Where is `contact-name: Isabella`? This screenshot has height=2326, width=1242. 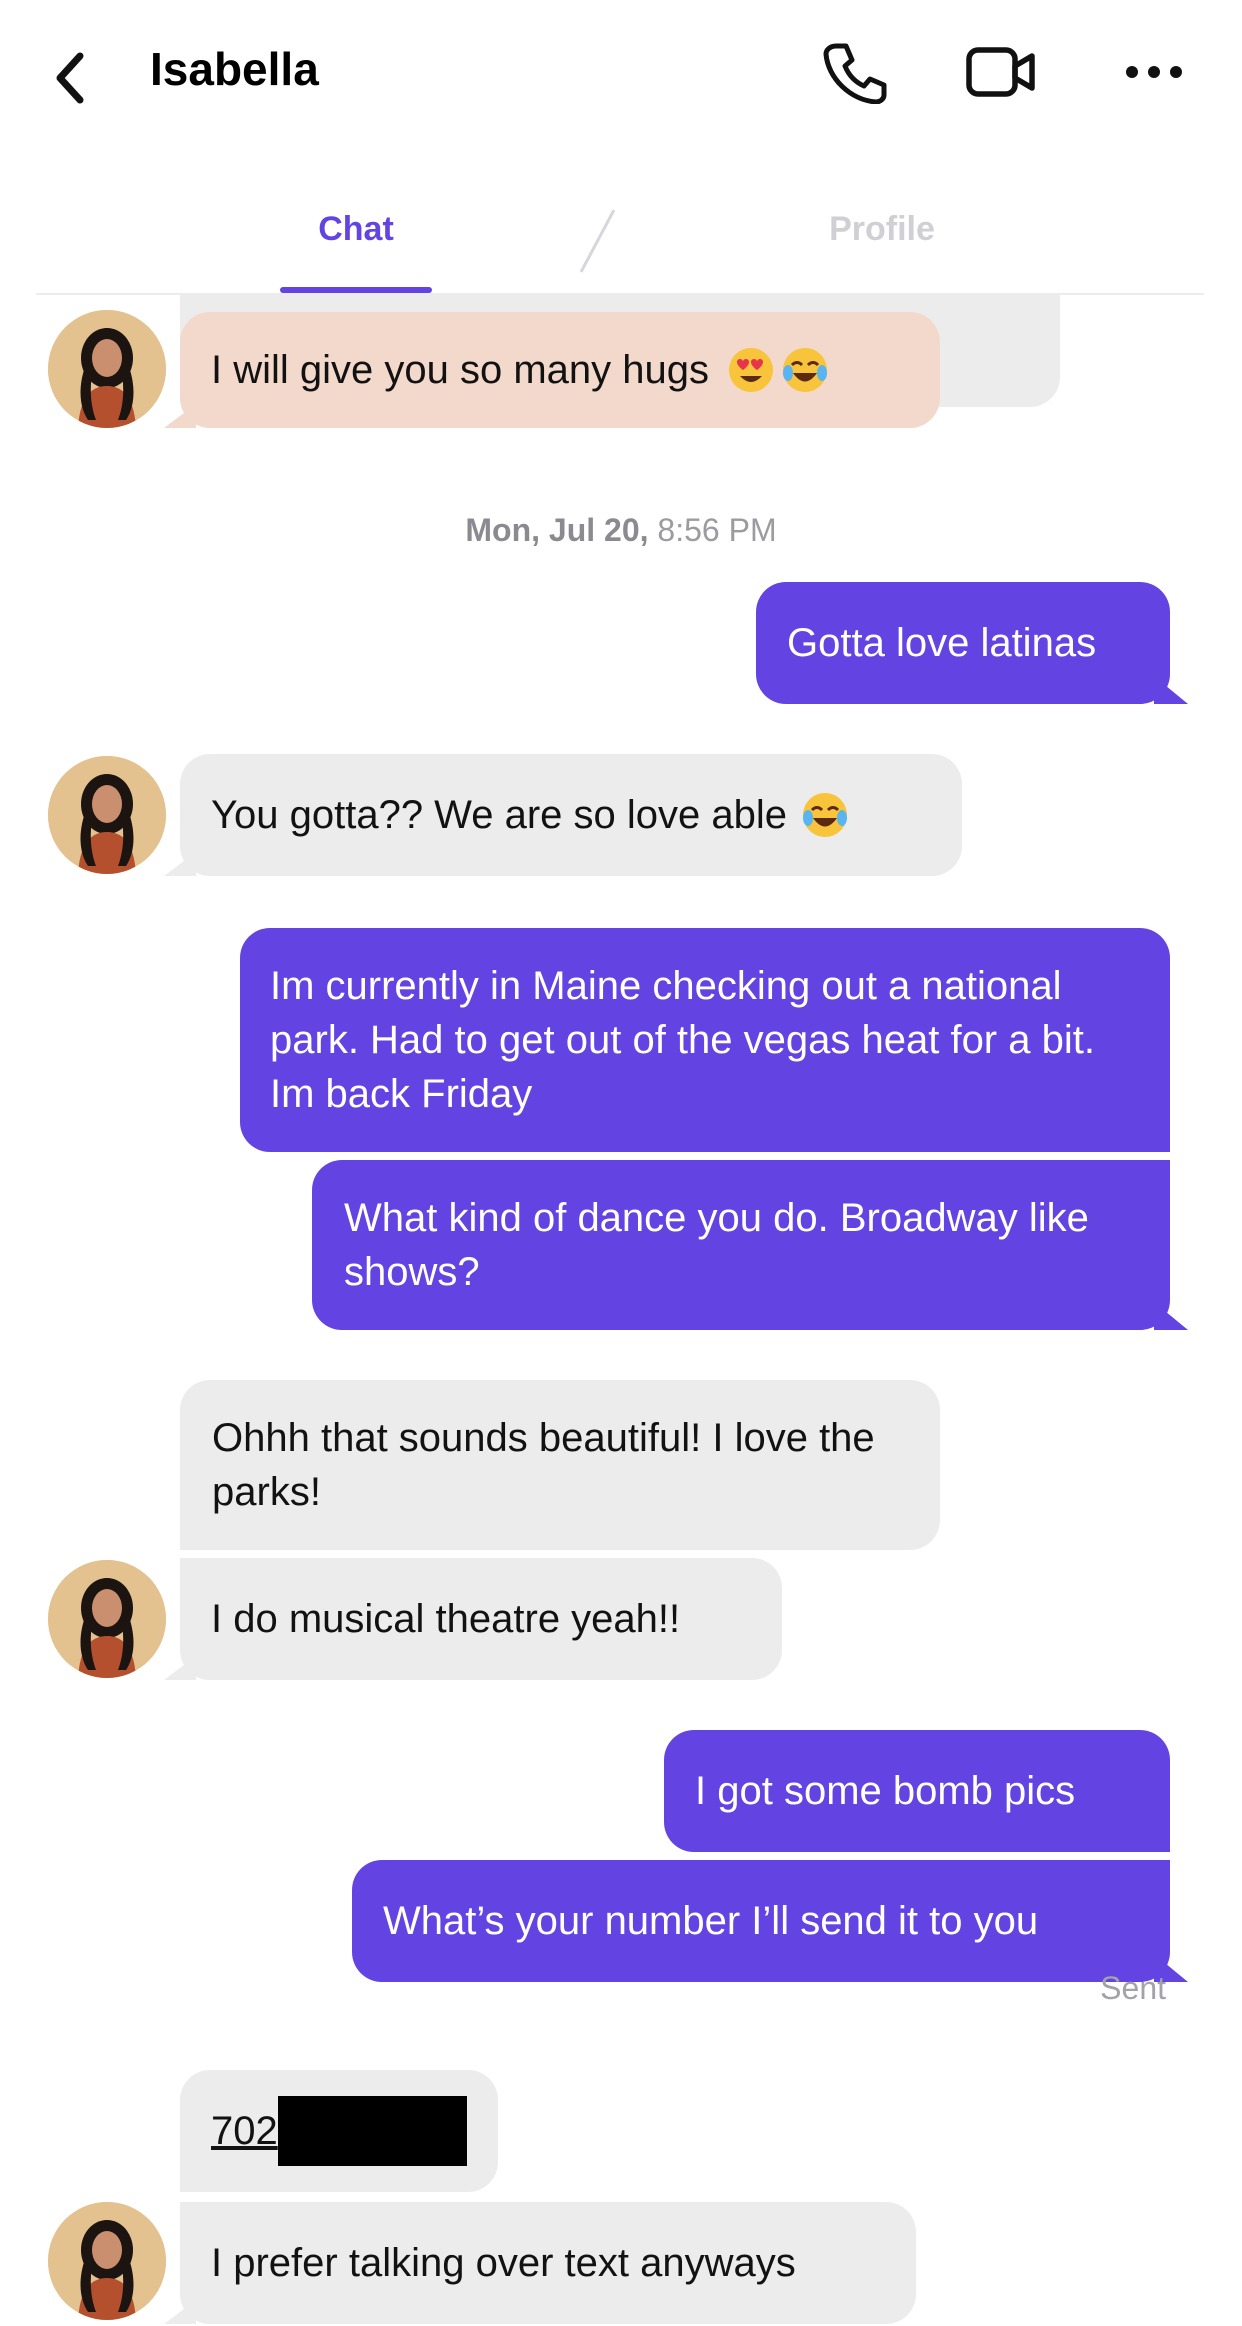
contact-name: Isabella is located at coordinates (234, 69).